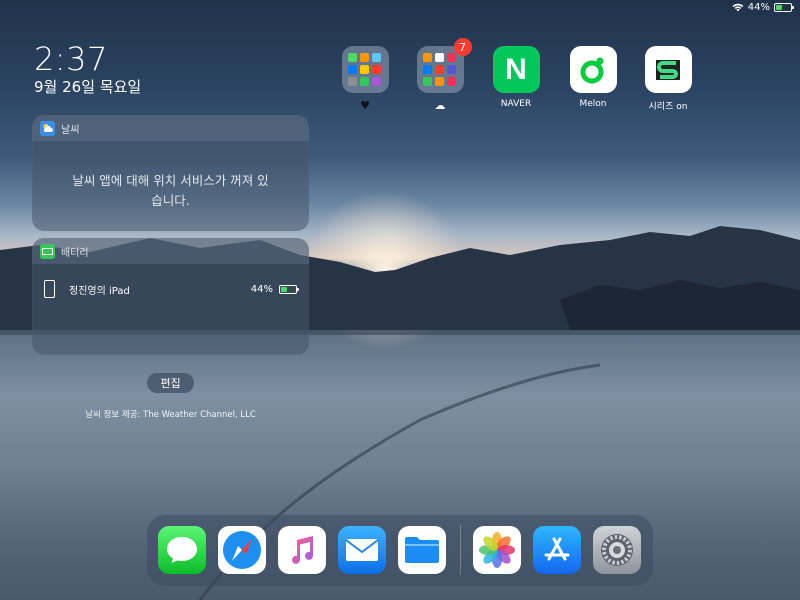 The width and height of the screenshot is (800, 600). Describe the element at coordinates (170, 128) in the screenshot. I see `weather-widget-header: 날씨` at that location.